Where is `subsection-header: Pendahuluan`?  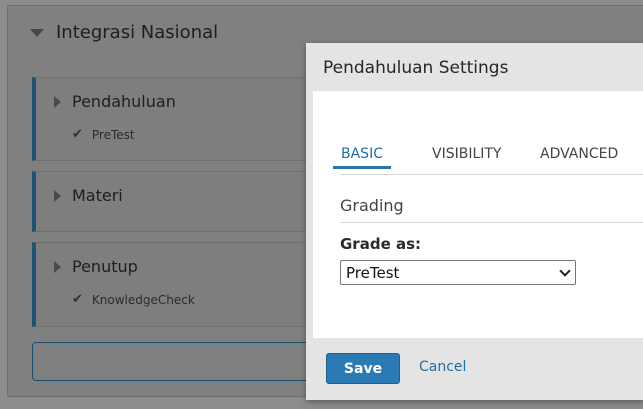 subsection-header: Pendahuluan is located at coordinates (115, 101).